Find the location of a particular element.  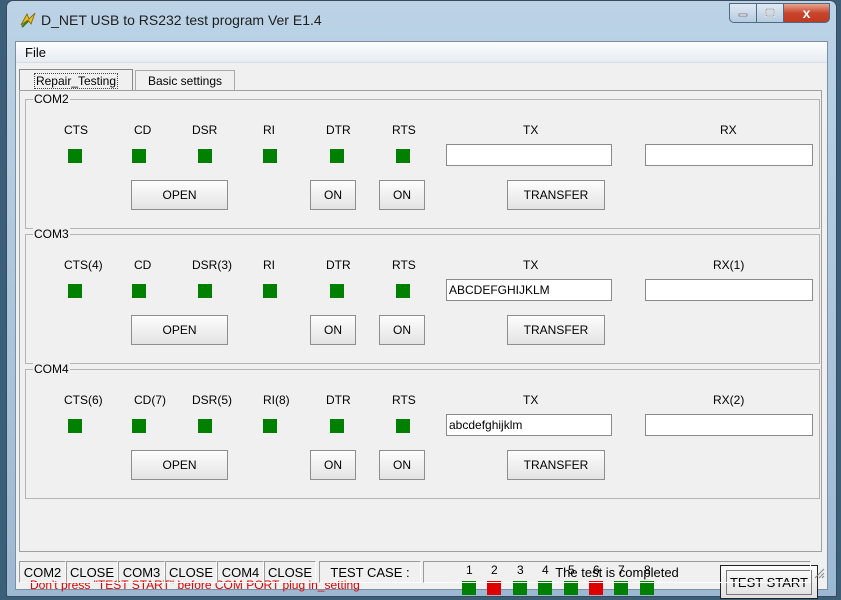

tab-basic-settings: Basic settings is located at coordinates (185, 80).